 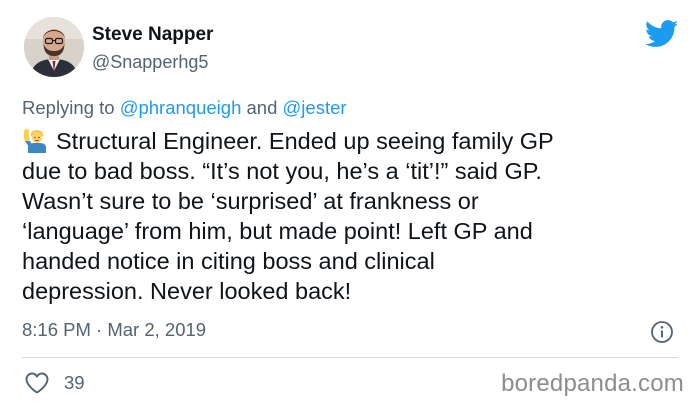 I want to click on profile-photo-icon, so click(x=54, y=47).